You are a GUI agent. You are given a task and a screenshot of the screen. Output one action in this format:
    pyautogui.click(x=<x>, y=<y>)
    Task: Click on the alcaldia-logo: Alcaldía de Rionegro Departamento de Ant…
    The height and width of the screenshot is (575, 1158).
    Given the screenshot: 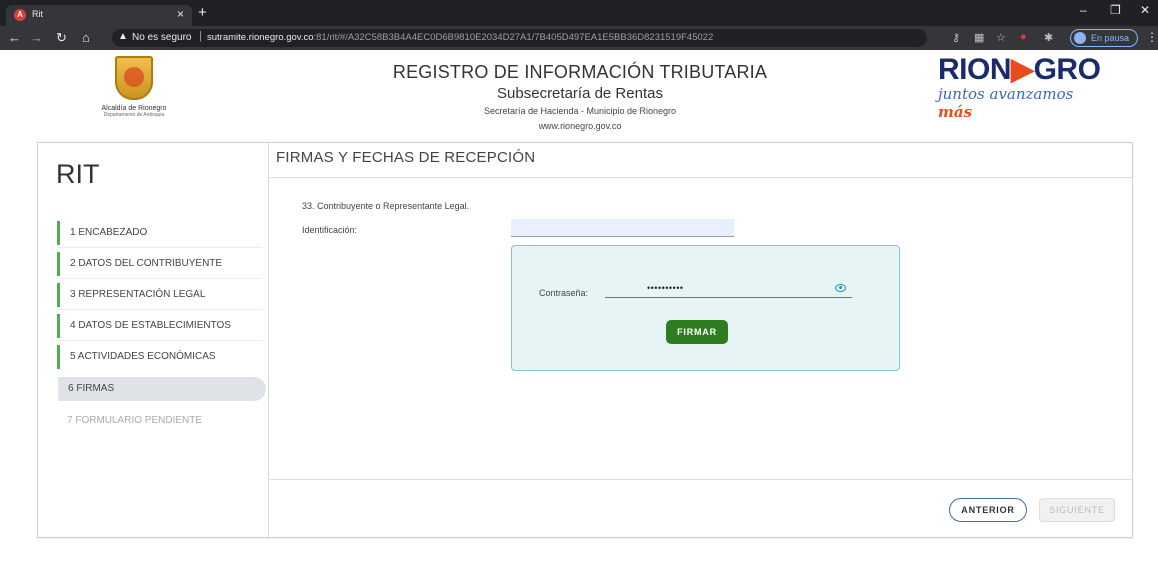 What is the action you would take?
    pyautogui.click(x=134, y=91)
    